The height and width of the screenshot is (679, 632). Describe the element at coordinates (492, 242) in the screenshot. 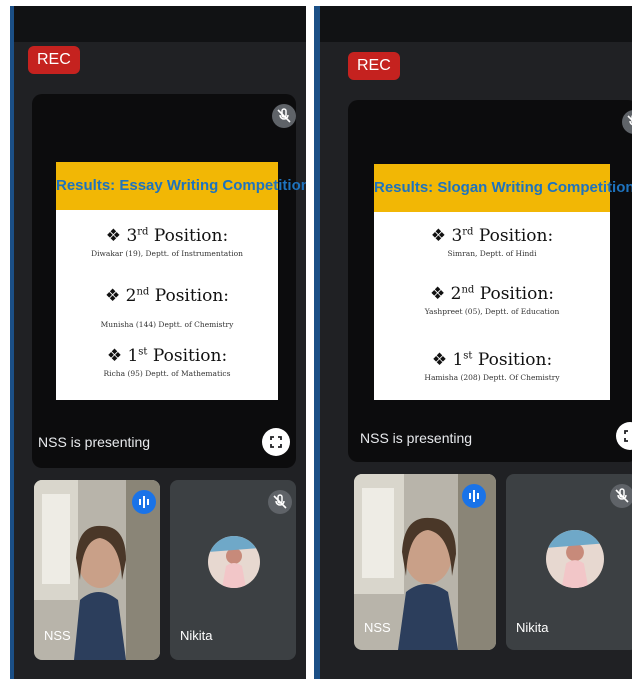

I see `position-entry: ❖ 3rd Position: Simran, Deptt. of Hindi` at that location.